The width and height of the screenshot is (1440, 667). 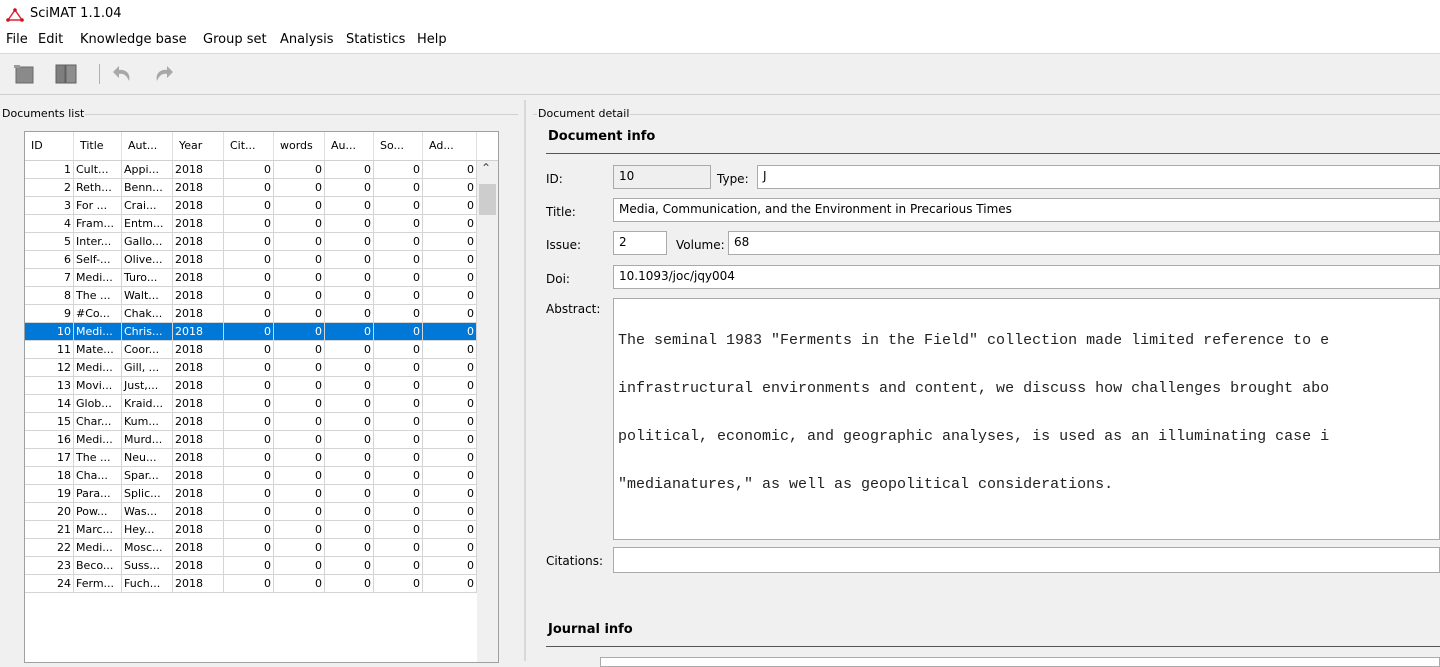 What do you see at coordinates (1084, 243) in the screenshot?
I see `volume-field: 68` at bounding box center [1084, 243].